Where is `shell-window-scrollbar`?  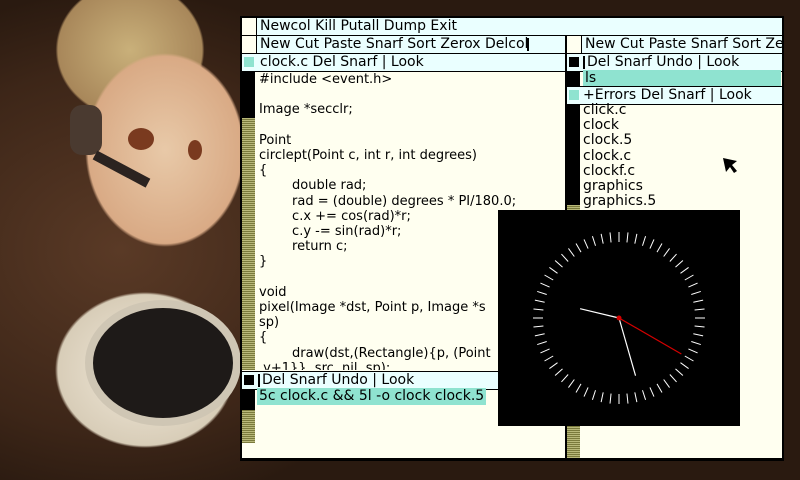 shell-window-scrollbar is located at coordinates (573, 79).